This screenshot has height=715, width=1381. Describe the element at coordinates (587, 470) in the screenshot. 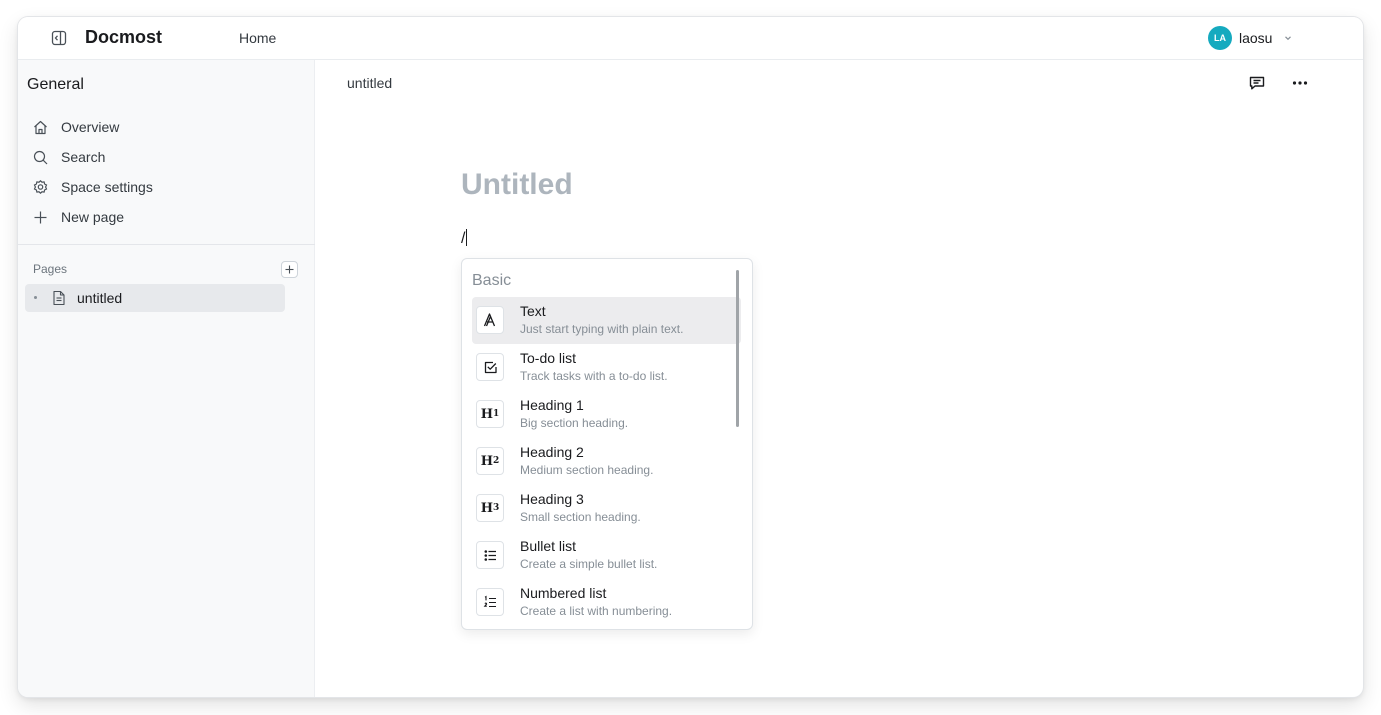

I see `menu-item-description: Medium section heading.` at that location.